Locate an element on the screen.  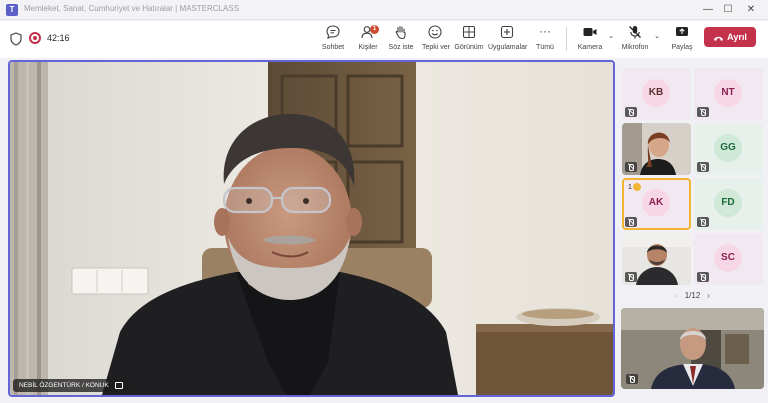
react-button: Tepki ver is located at coordinates (436, 37).